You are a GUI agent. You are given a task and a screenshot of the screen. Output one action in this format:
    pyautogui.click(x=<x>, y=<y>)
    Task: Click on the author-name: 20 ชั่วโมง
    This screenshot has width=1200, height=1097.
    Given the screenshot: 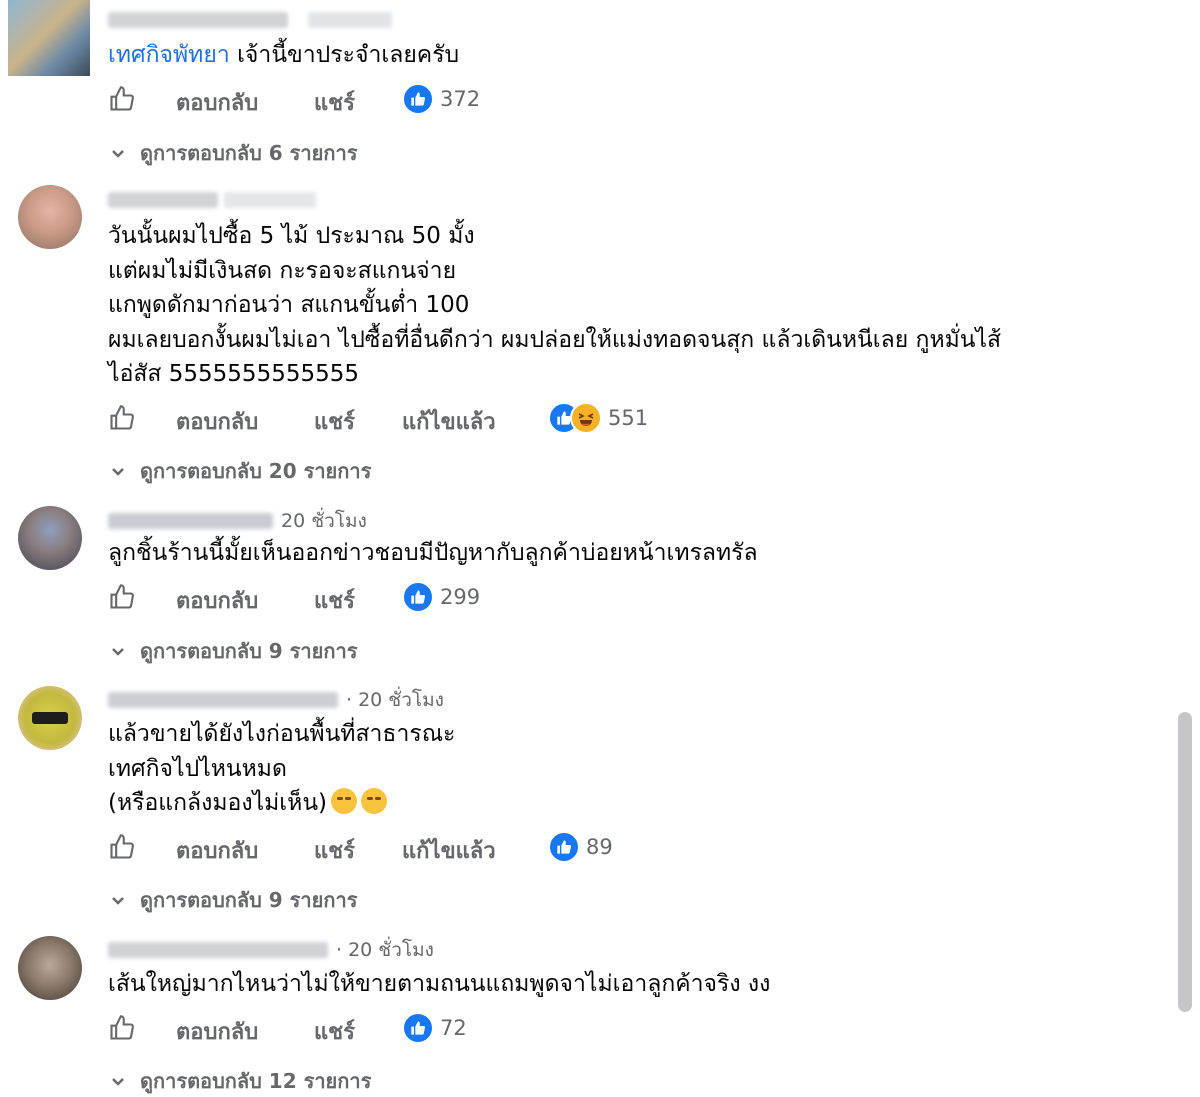 What is the action you would take?
    pyautogui.click(x=237, y=521)
    